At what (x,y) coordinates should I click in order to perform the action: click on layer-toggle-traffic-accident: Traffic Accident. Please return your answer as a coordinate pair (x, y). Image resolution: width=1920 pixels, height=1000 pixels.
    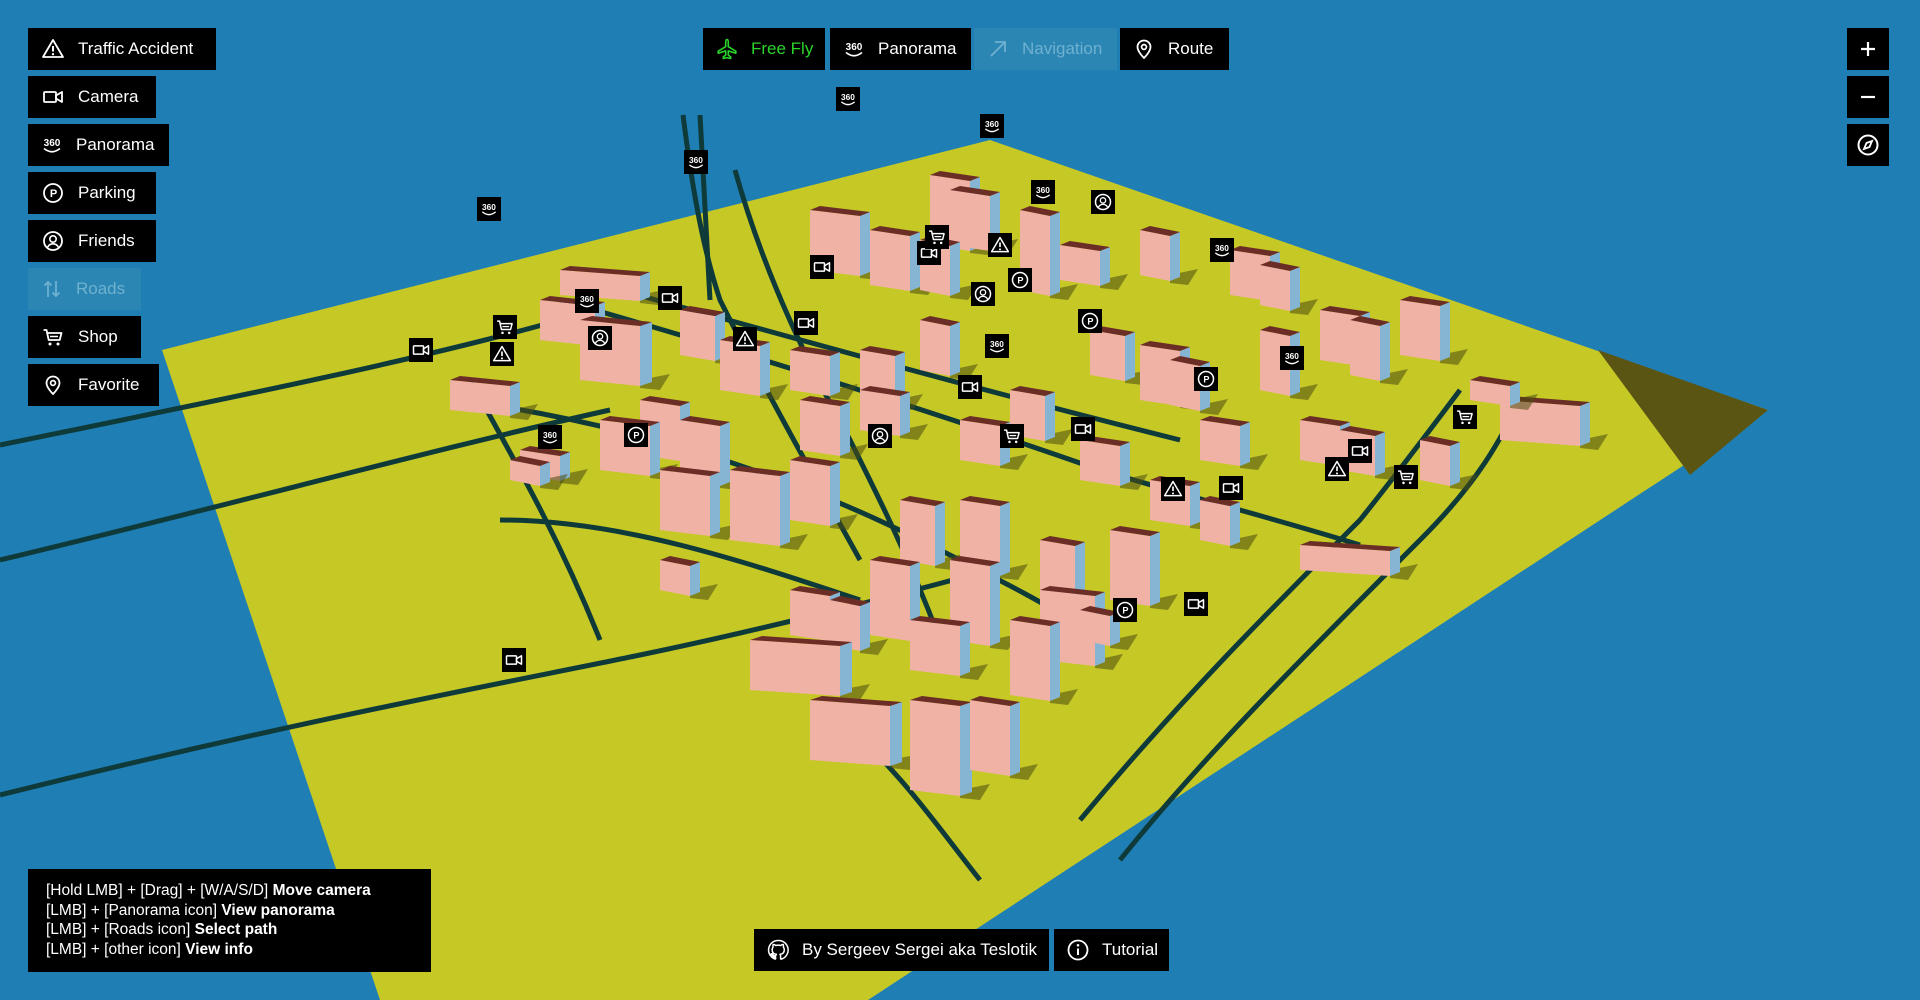
    Looking at the image, I should click on (122, 49).